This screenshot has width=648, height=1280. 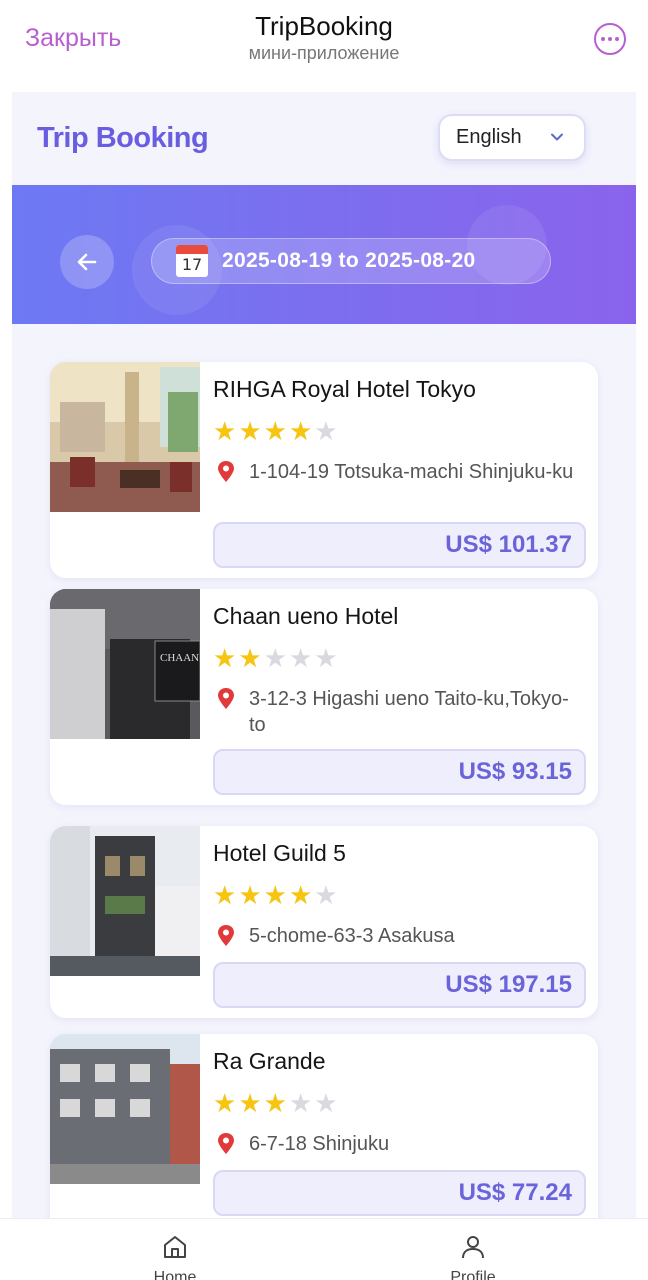 What do you see at coordinates (399, 985) in the screenshot?
I see `hotel-price: US$ 197.15` at bounding box center [399, 985].